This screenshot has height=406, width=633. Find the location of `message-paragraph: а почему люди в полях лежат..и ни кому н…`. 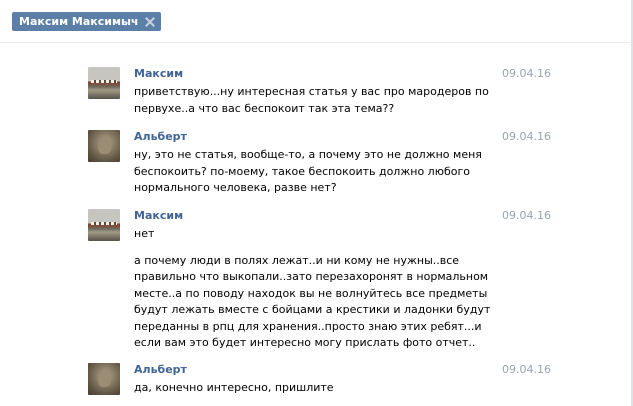

message-paragraph: а почему люди в полях лежат..и ни кому н… is located at coordinates (312, 301).